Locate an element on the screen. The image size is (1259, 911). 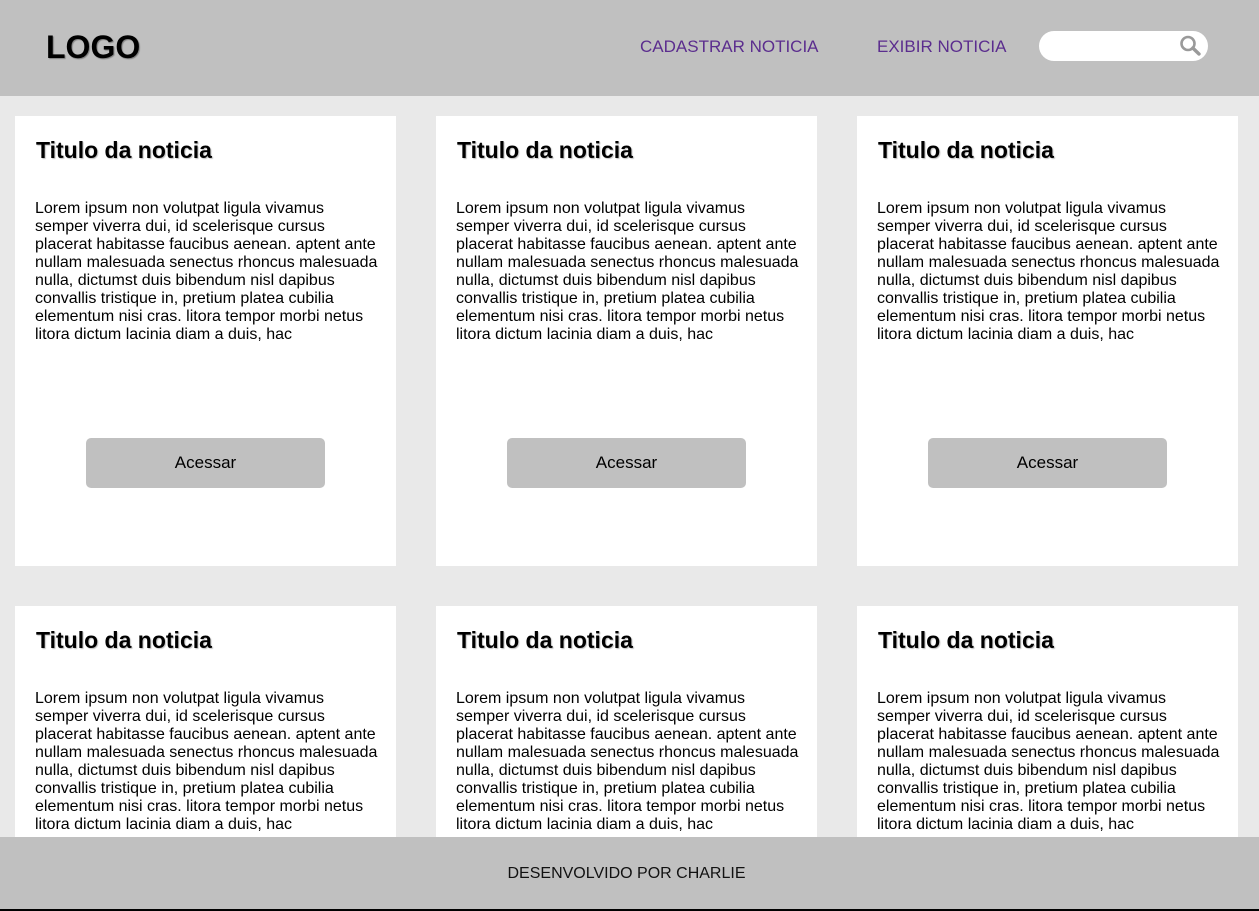
footer-text: DESENVOLVIDO POR CHARLIE is located at coordinates (626, 873).